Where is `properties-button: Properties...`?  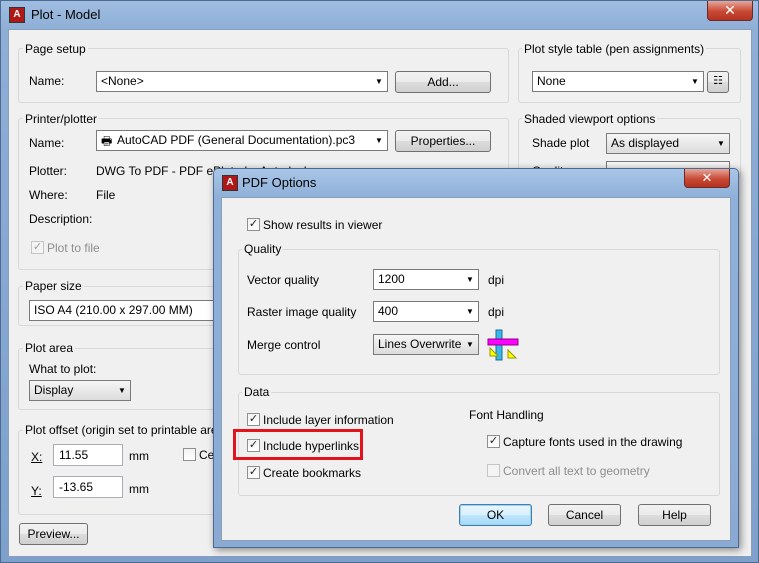 properties-button: Properties... is located at coordinates (443, 141).